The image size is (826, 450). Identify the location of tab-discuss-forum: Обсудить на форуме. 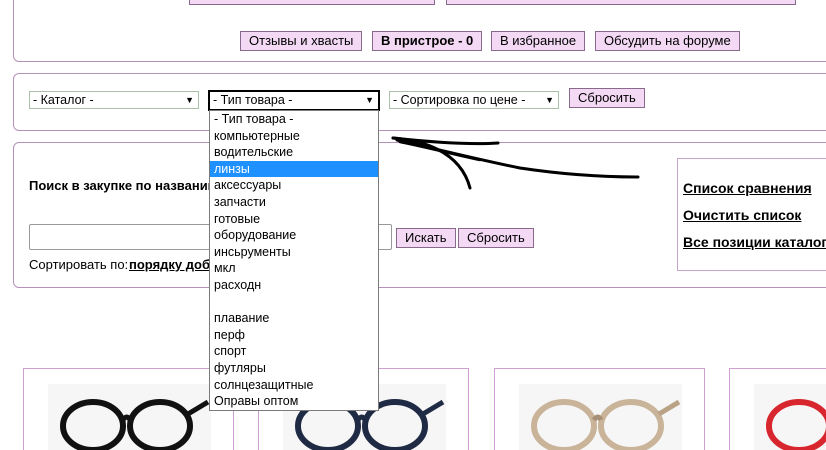
(667, 41).